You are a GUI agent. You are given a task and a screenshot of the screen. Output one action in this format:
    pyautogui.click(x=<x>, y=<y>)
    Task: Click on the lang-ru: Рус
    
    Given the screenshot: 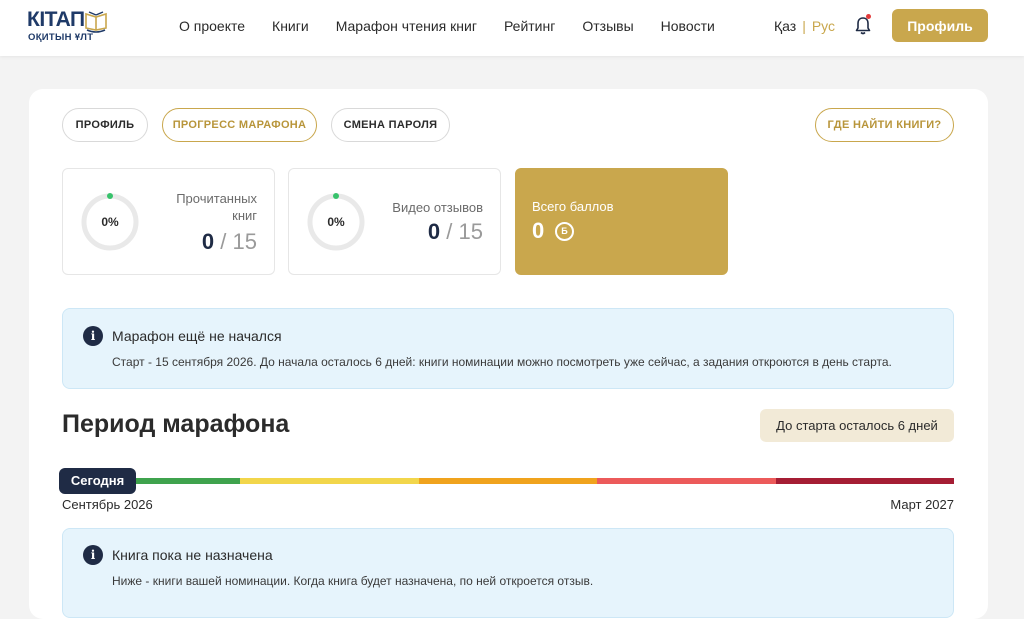 What is the action you would take?
    pyautogui.click(x=823, y=26)
    